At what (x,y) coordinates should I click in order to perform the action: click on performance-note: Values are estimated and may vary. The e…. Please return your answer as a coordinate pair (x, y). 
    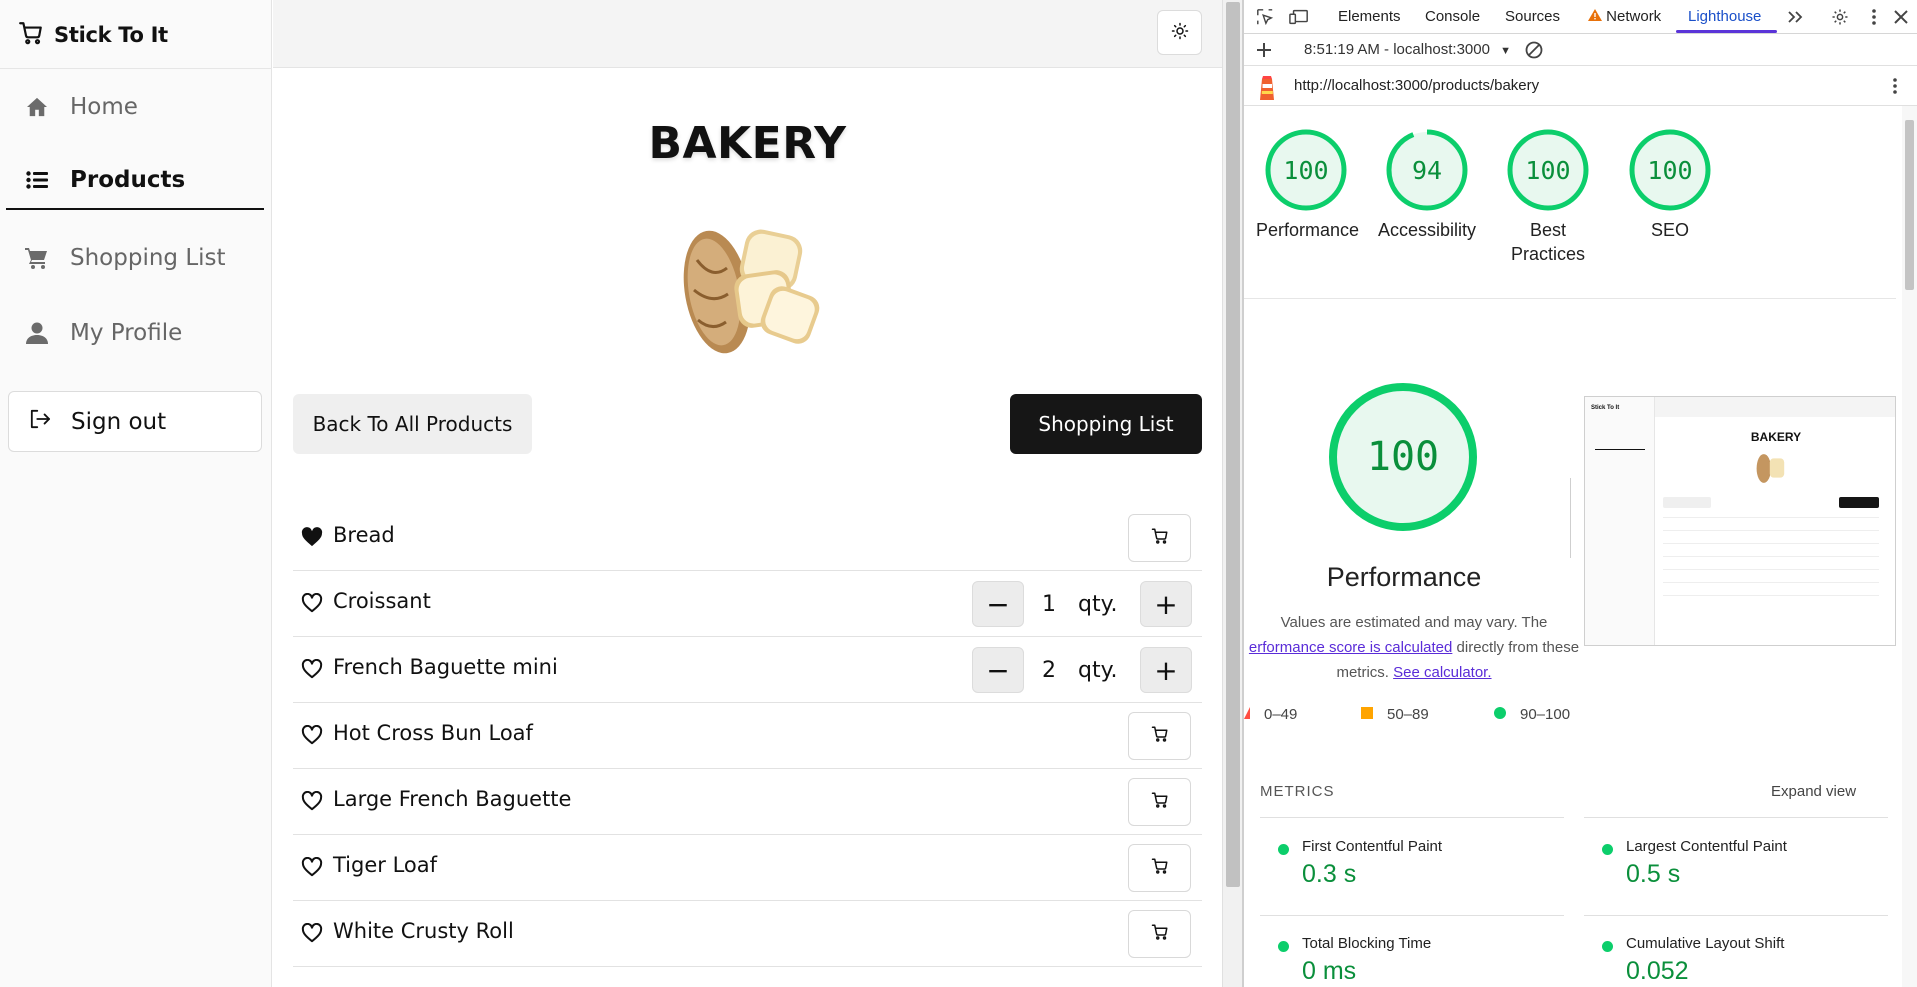
    Looking at the image, I should click on (1414, 647).